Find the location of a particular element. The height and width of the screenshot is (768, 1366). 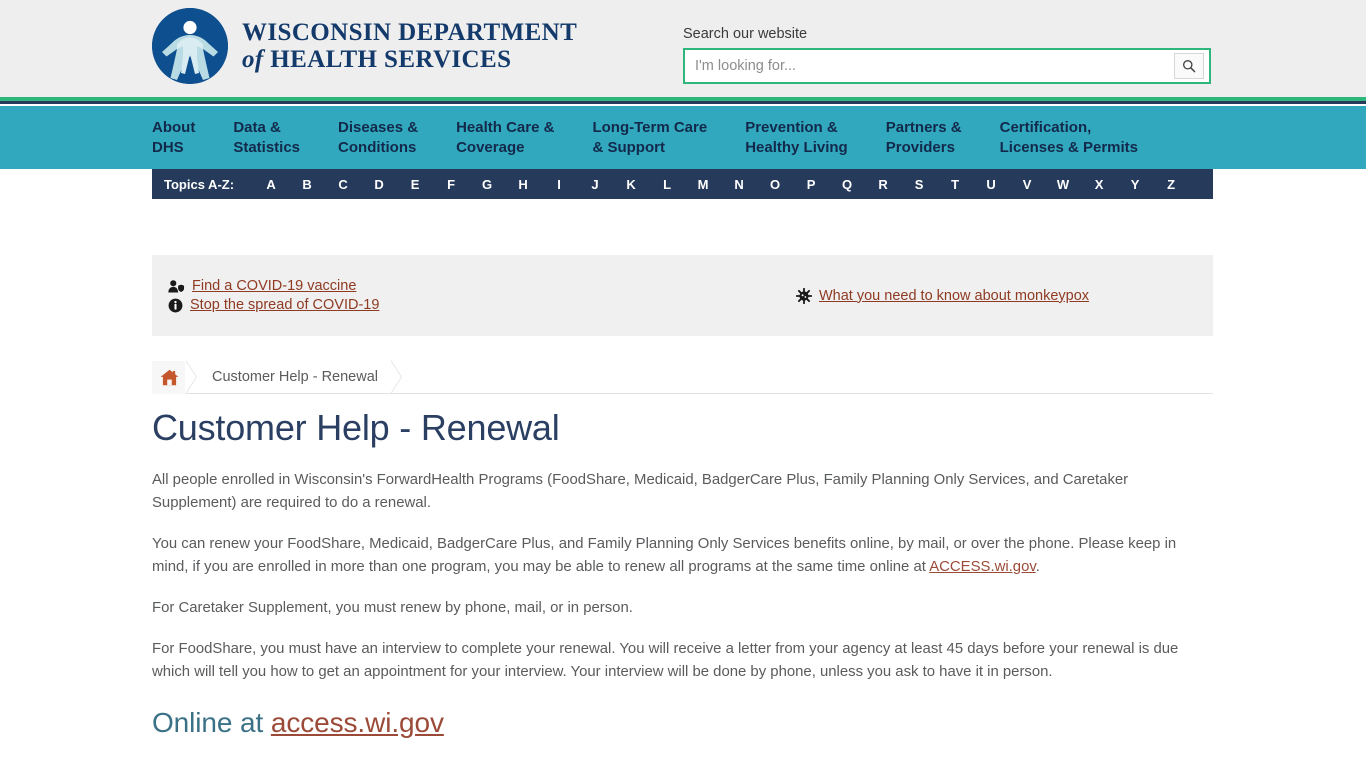

alert-banner-right-column: What you need to know about monkeypox is located at coordinates (942, 296).